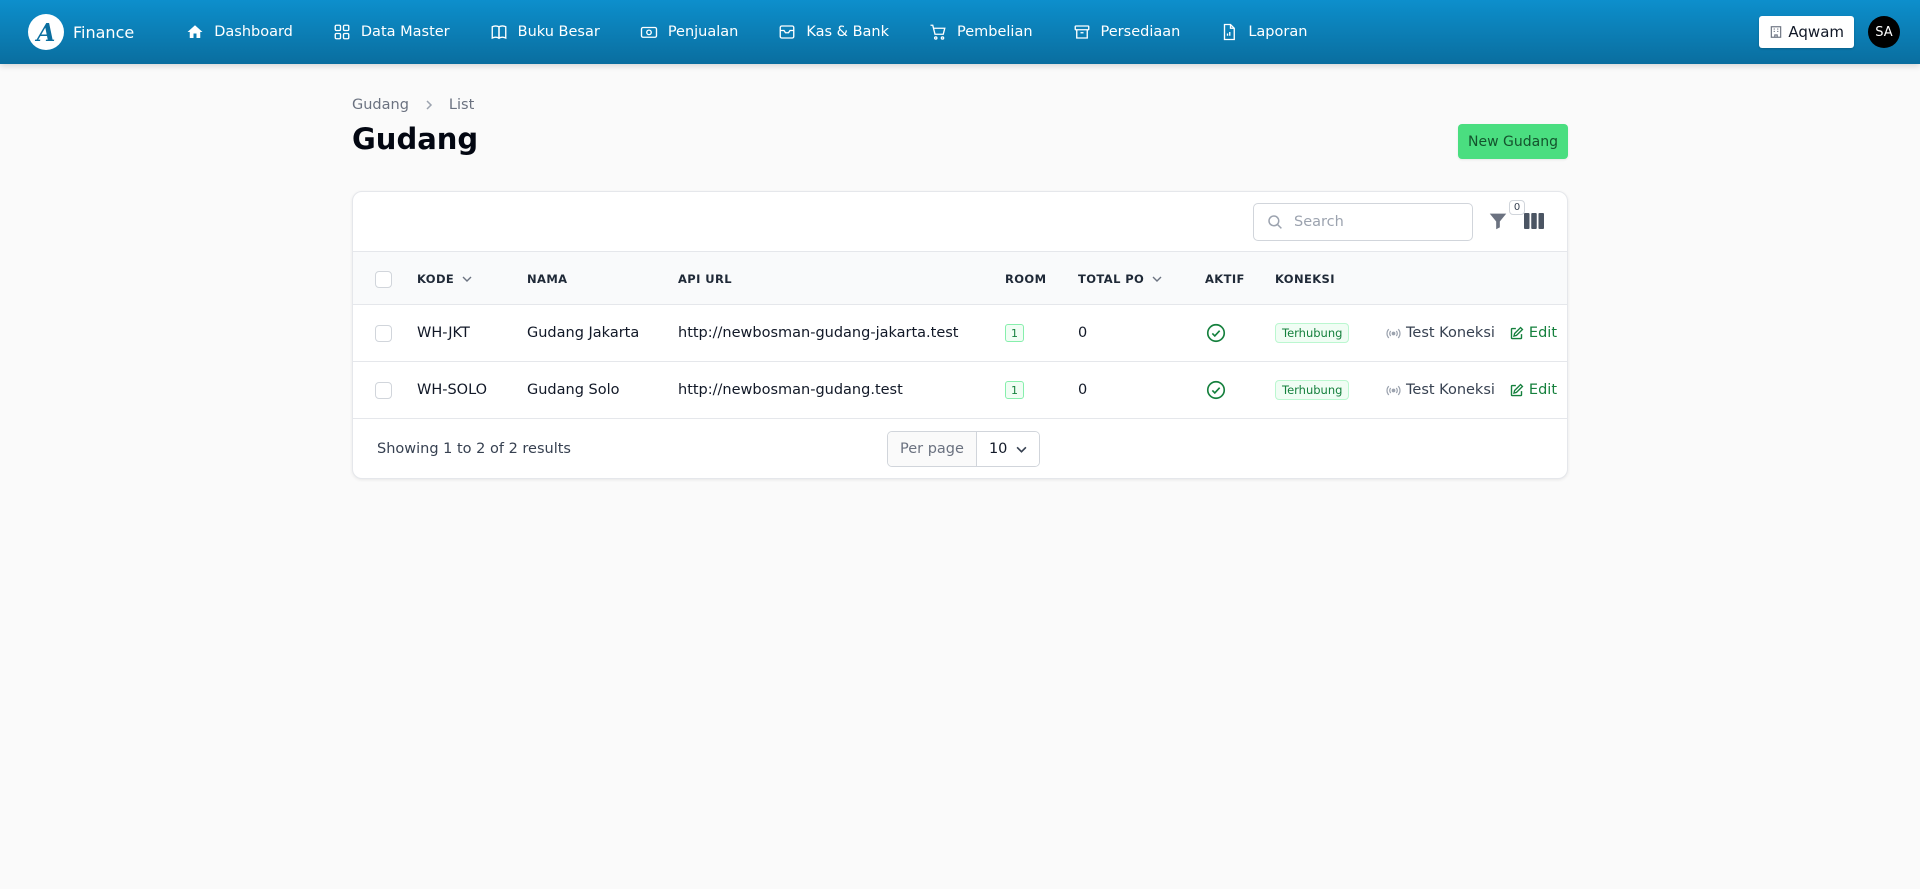  I want to click on nav-penjualan: Penjualan, so click(689, 32).